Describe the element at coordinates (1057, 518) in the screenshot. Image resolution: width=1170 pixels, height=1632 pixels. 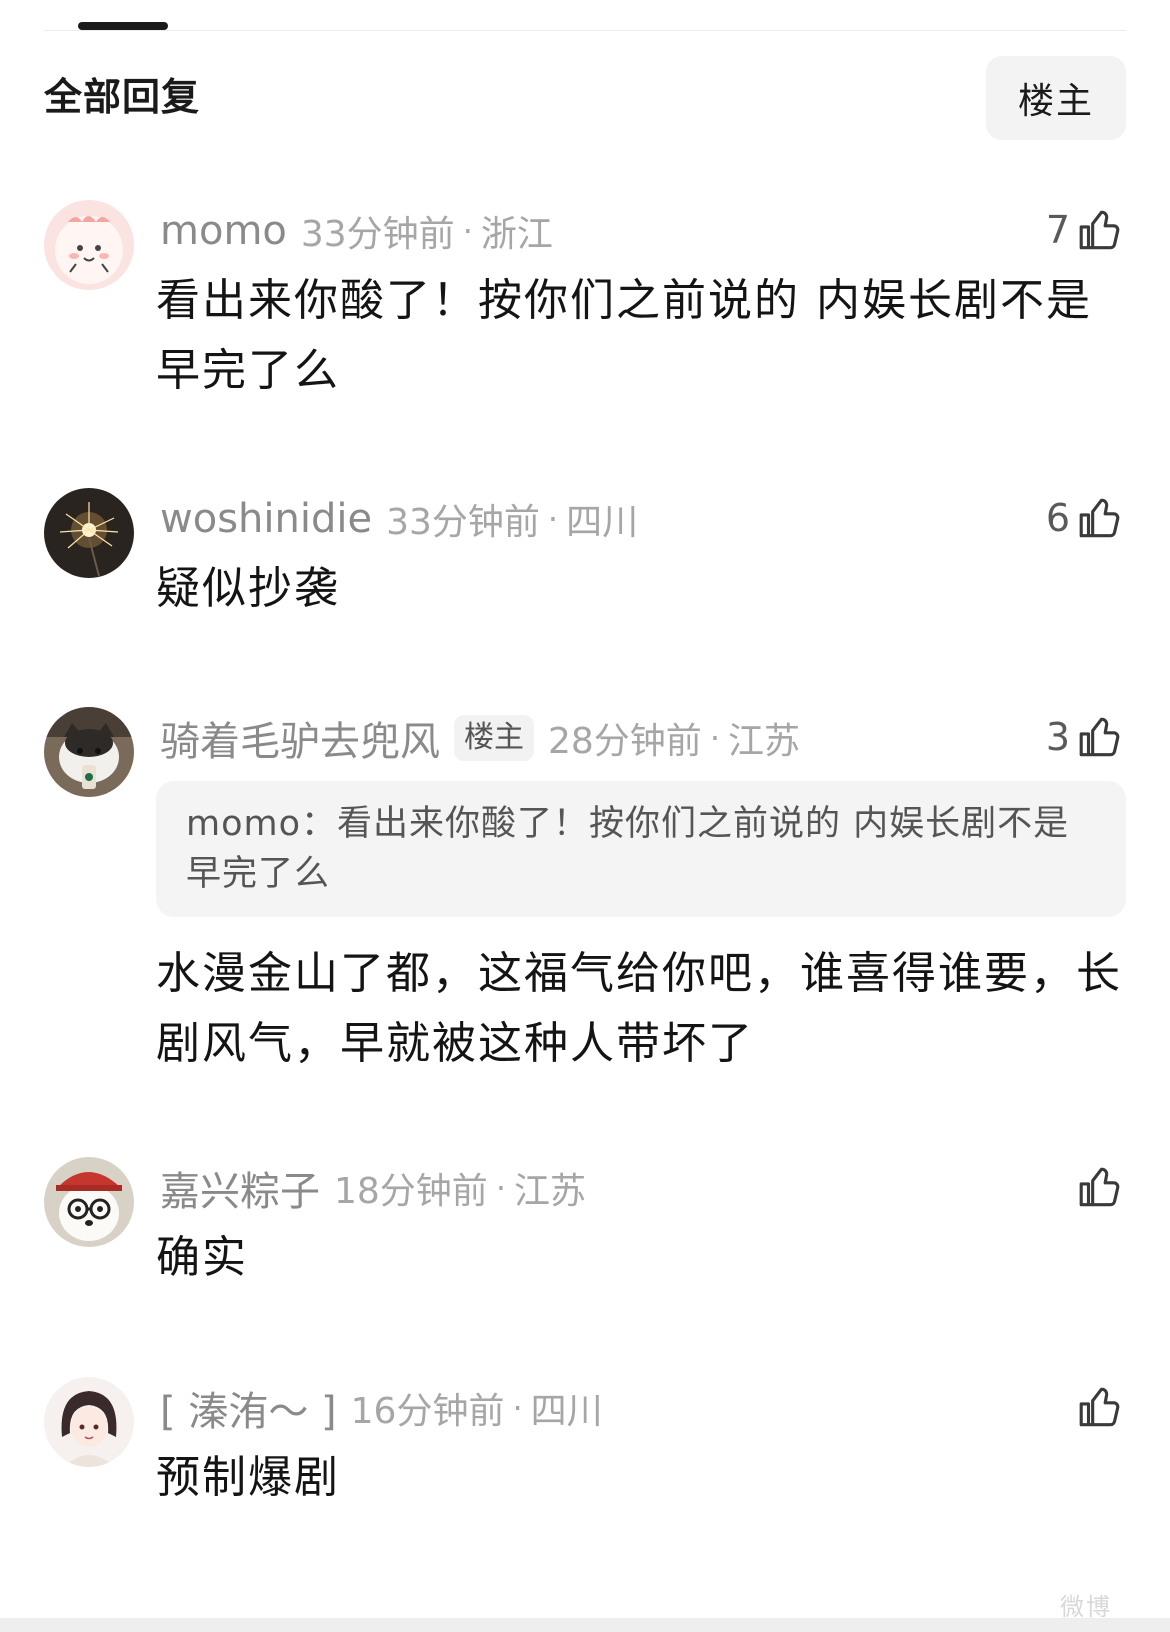
I see `like-count: 6` at that location.